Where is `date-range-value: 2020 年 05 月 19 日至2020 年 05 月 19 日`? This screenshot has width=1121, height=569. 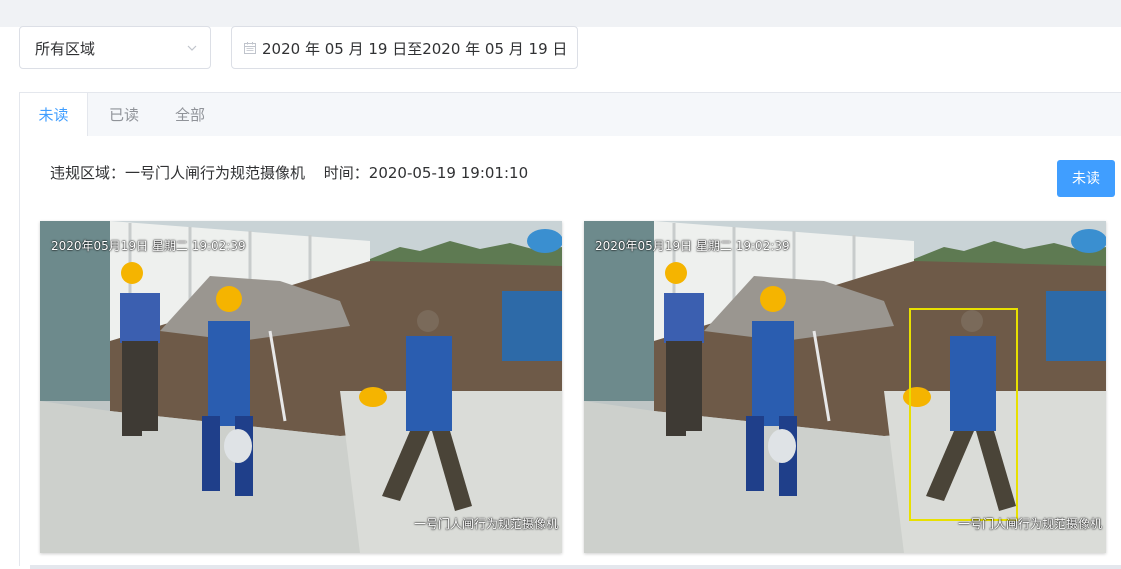
date-range-value: 2020 年 05 月 19 日至2020 年 05 月 19 日 is located at coordinates (415, 49).